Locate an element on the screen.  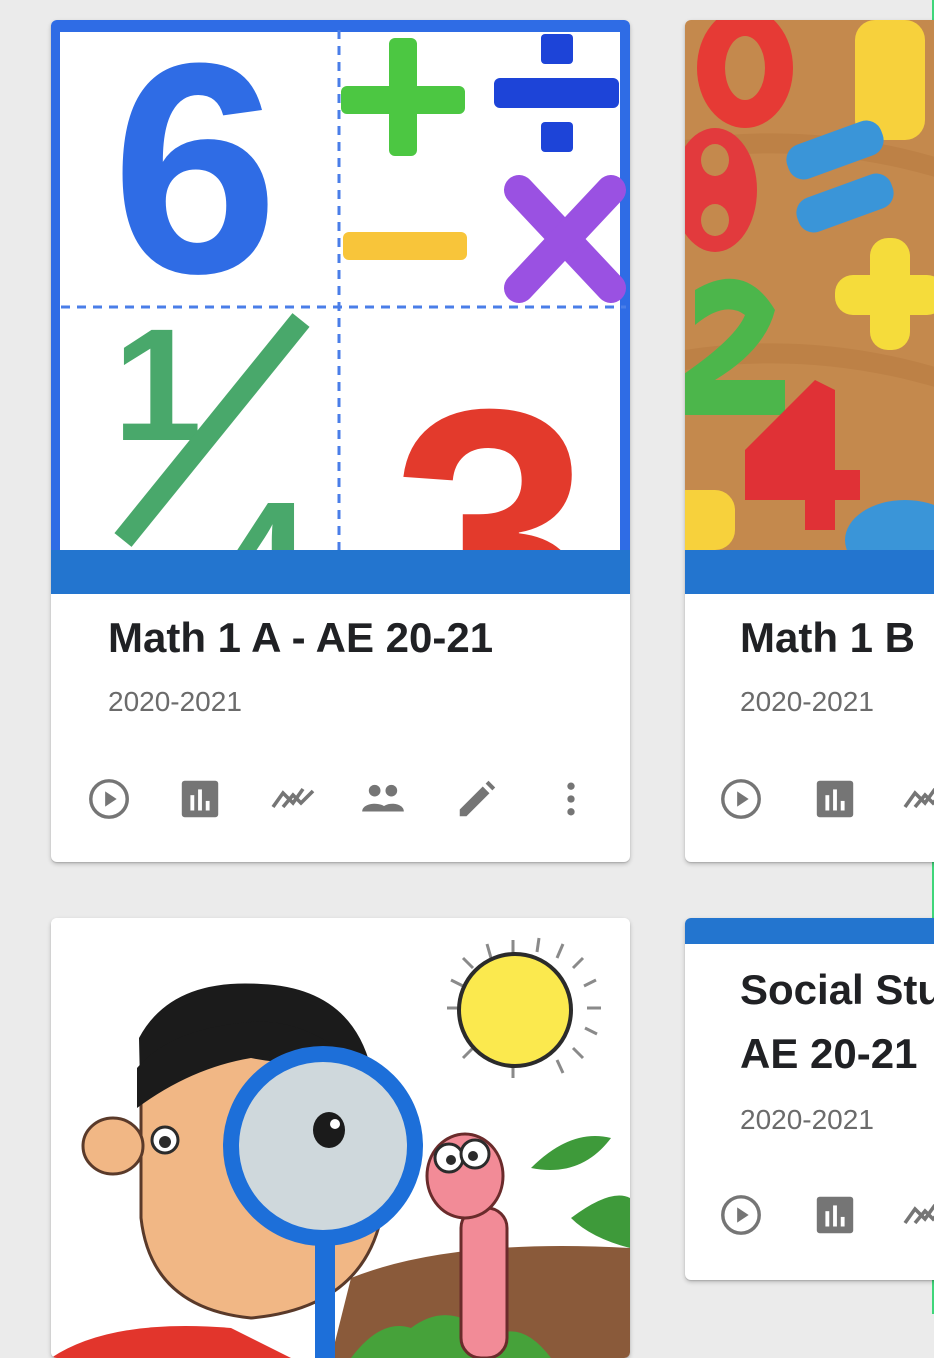
svg-text: 3 is located at coordinates (491, 442).